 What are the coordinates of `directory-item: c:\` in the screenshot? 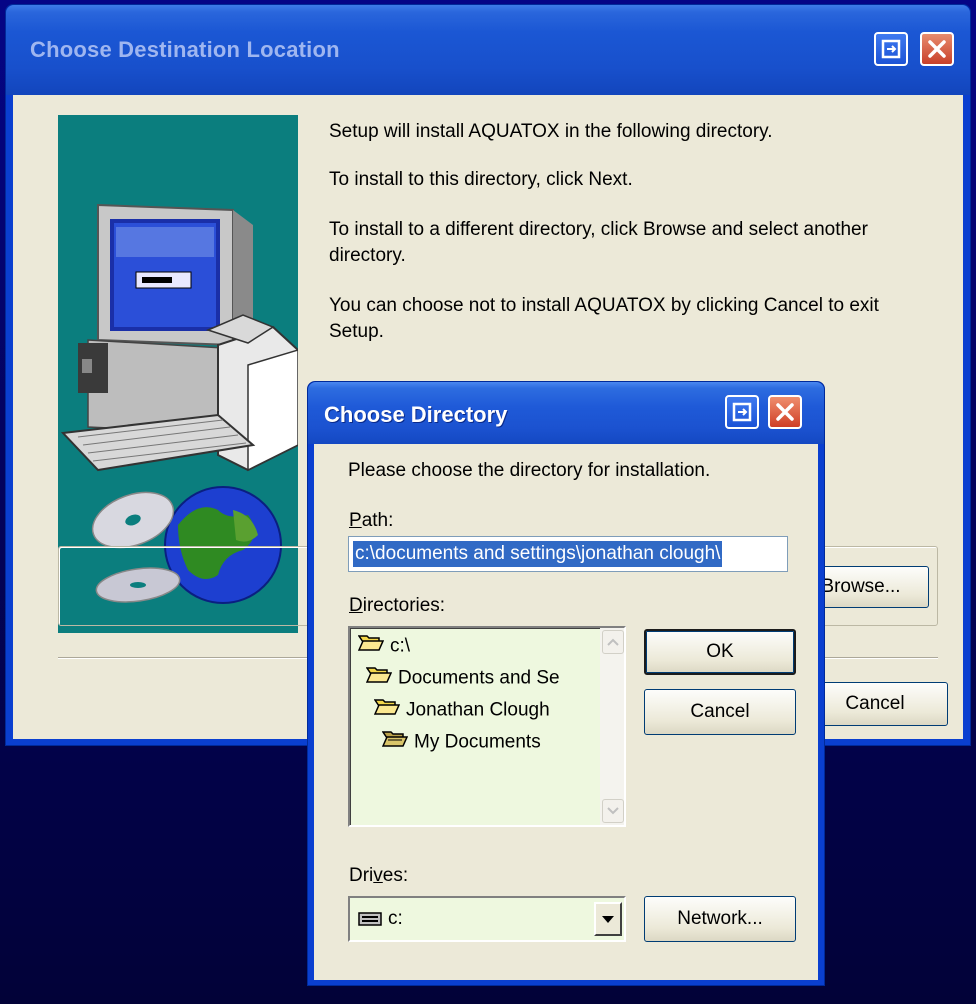 It's located at (384, 646).